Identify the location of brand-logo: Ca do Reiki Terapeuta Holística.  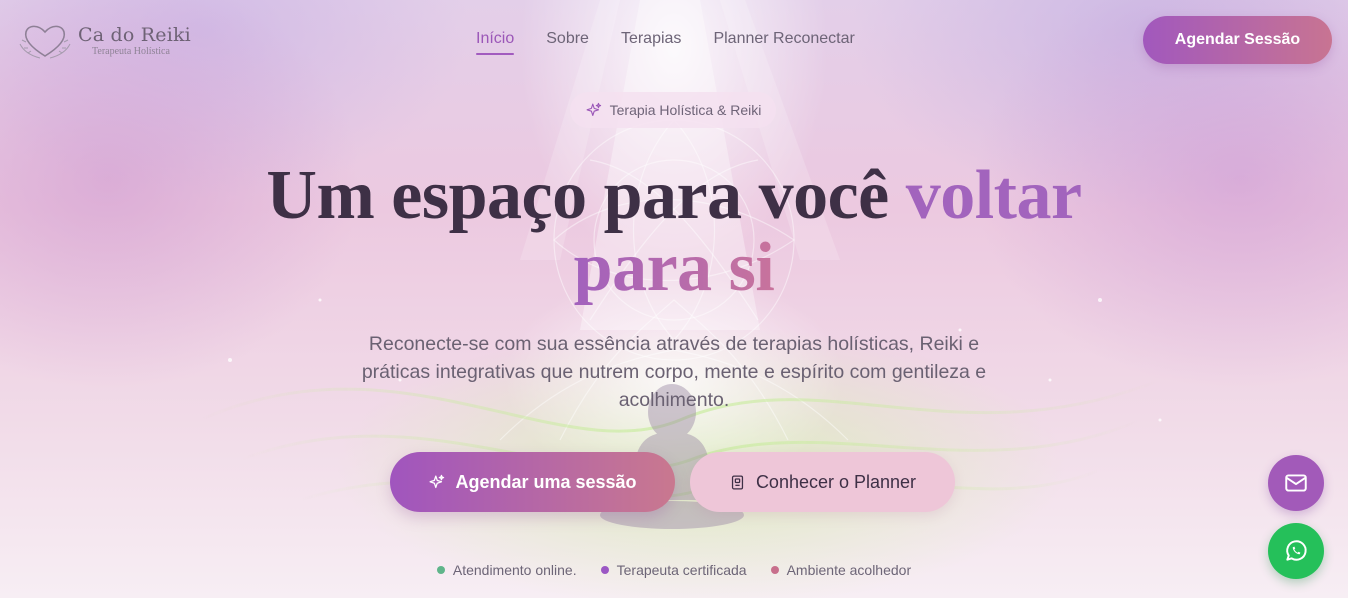
(102, 40).